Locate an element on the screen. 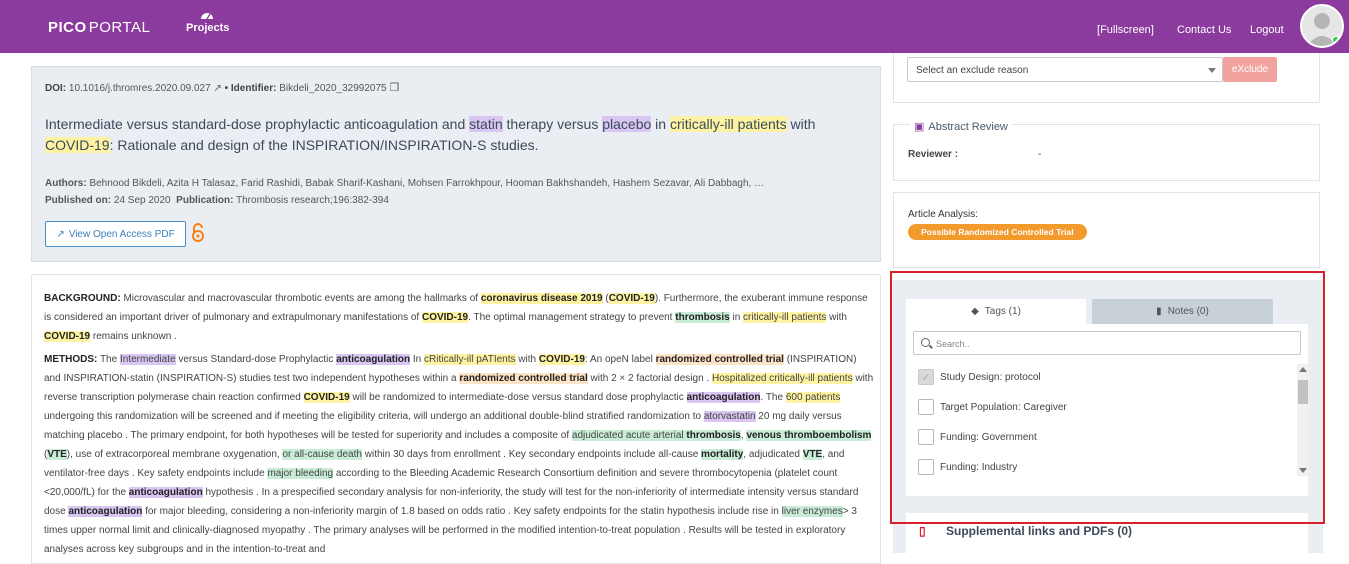 The image size is (1349, 564). title-highlight: COVID-19 is located at coordinates (77, 145).